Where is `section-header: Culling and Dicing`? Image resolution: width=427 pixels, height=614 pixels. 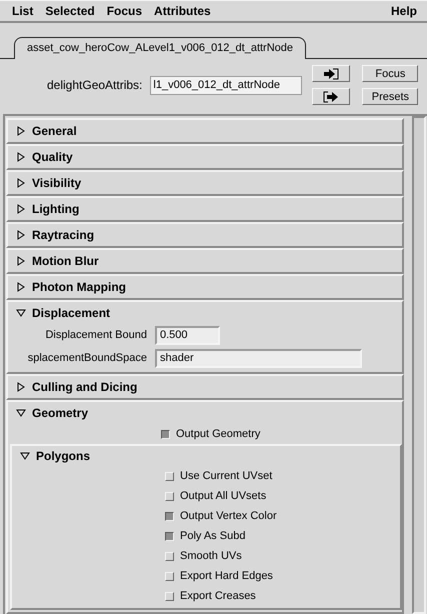
section-header: Culling and Dicing is located at coordinates (85, 387).